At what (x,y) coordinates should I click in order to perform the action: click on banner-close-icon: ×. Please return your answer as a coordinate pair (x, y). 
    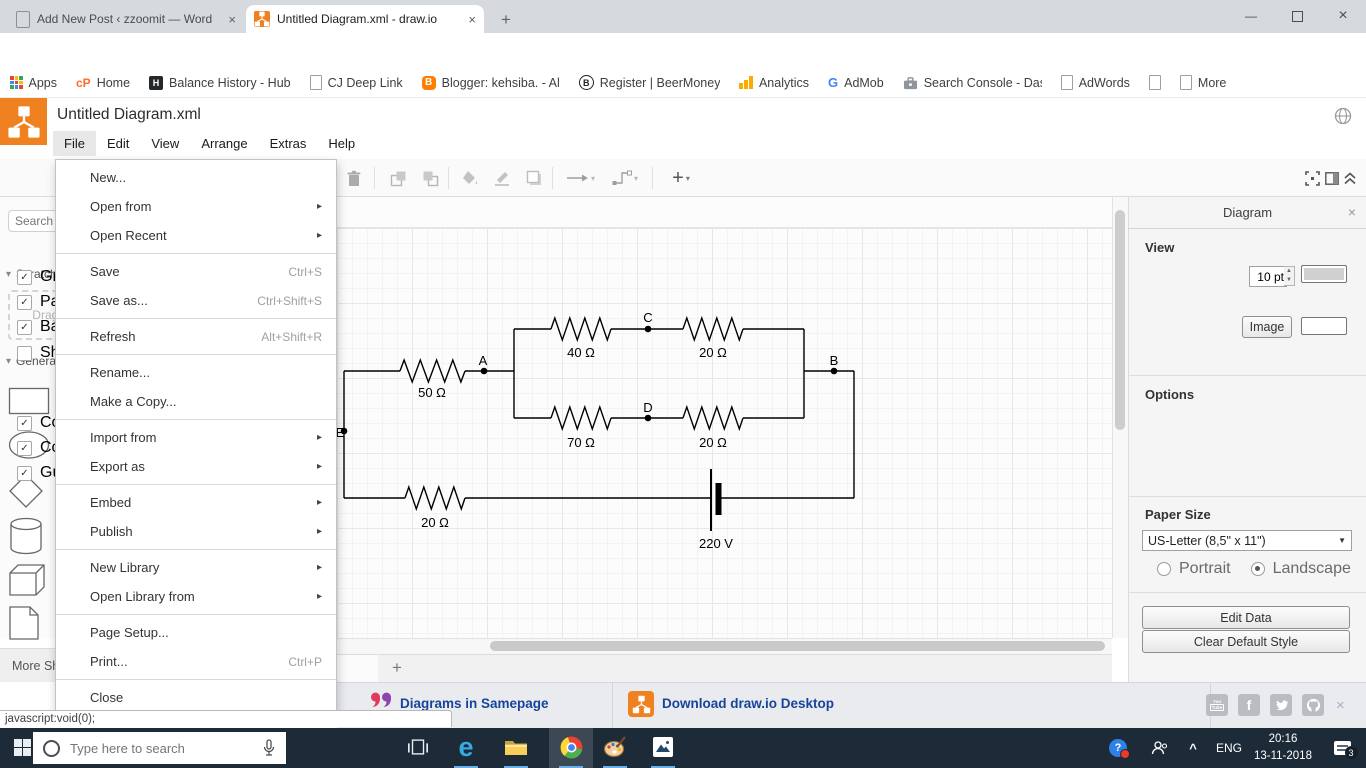
    Looking at the image, I should click on (1340, 705).